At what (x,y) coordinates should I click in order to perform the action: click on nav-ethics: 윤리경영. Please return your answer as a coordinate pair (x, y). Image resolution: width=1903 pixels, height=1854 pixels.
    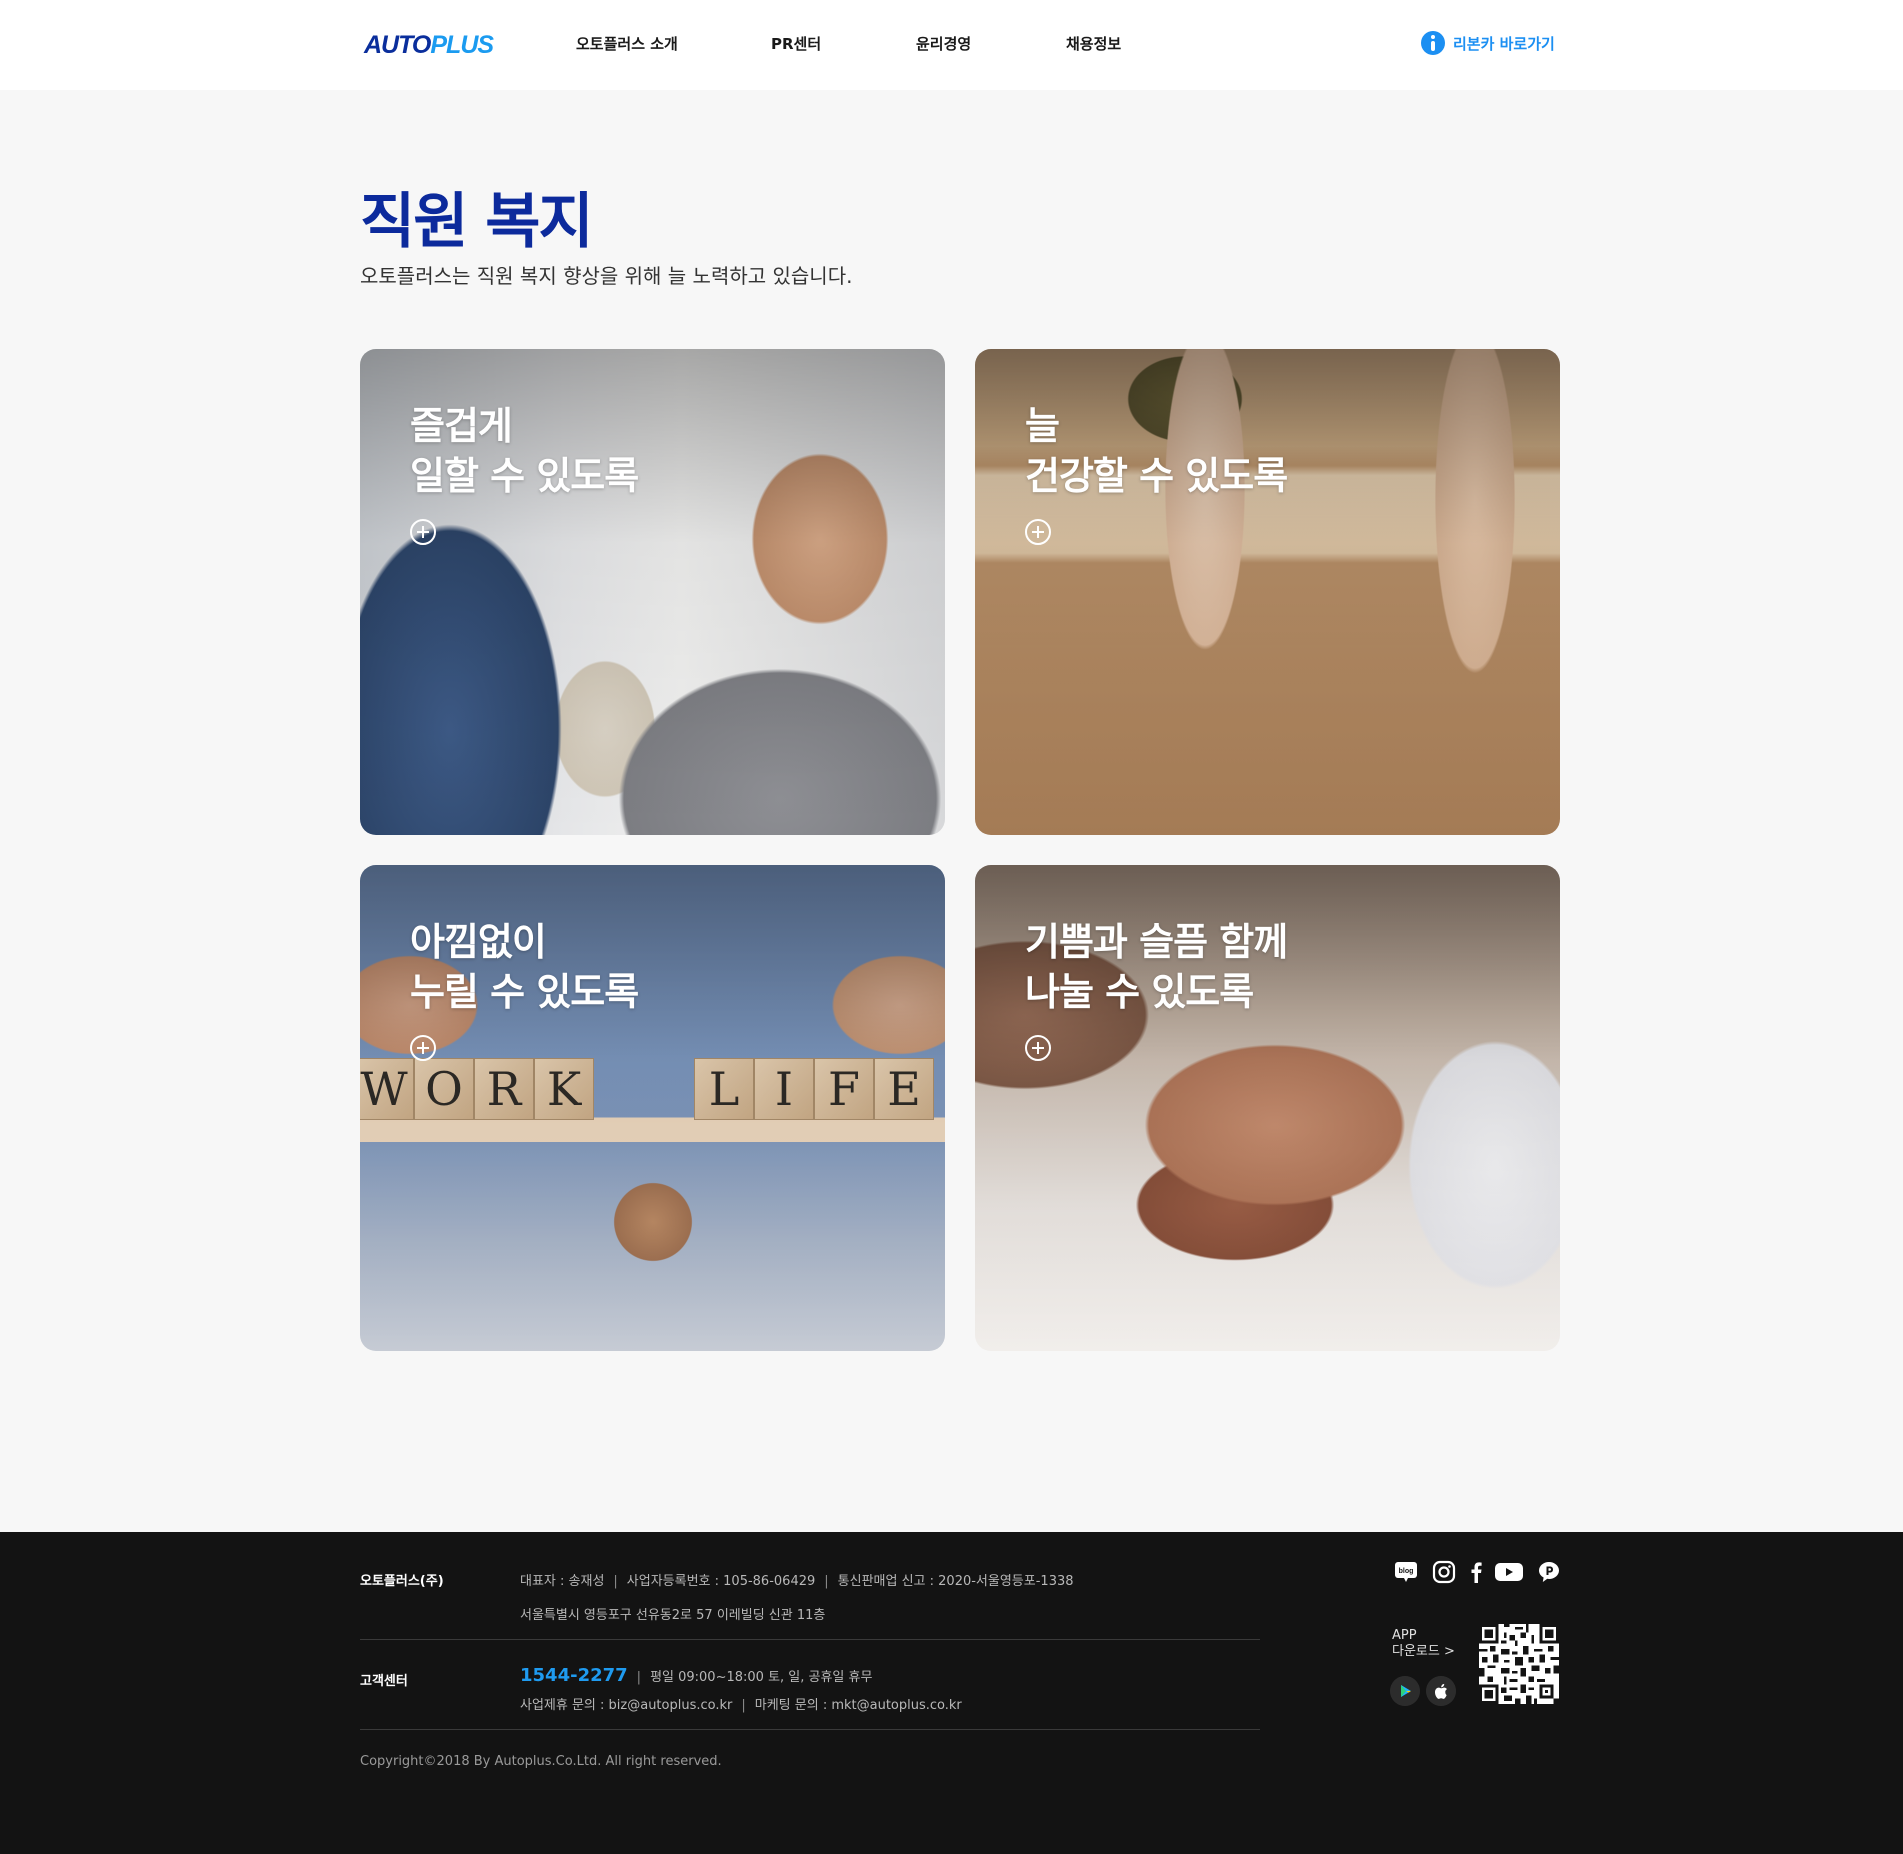
    Looking at the image, I should click on (943, 44).